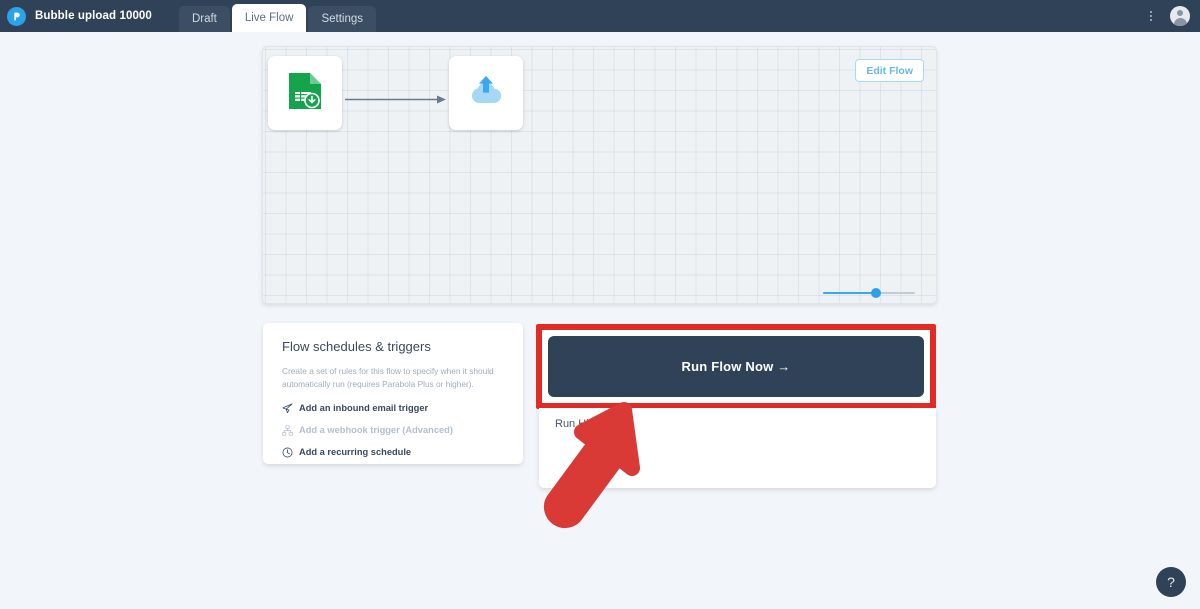 The height and width of the screenshot is (609, 1200). What do you see at coordinates (356, 346) in the screenshot?
I see `schedules-title: Flow schedules & triggers` at bounding box center [356, 346].